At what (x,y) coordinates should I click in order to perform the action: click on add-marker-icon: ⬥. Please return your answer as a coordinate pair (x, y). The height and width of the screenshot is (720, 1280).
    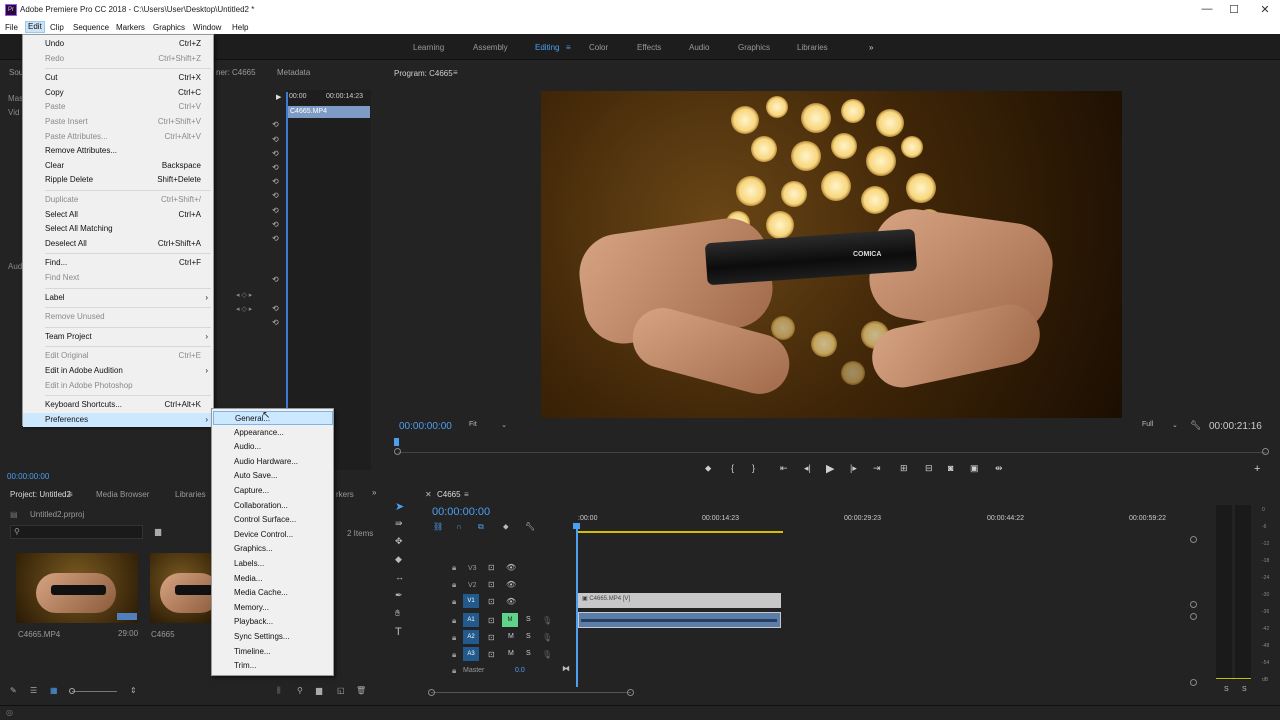
    Looking at the image, I should click on (506, 527).